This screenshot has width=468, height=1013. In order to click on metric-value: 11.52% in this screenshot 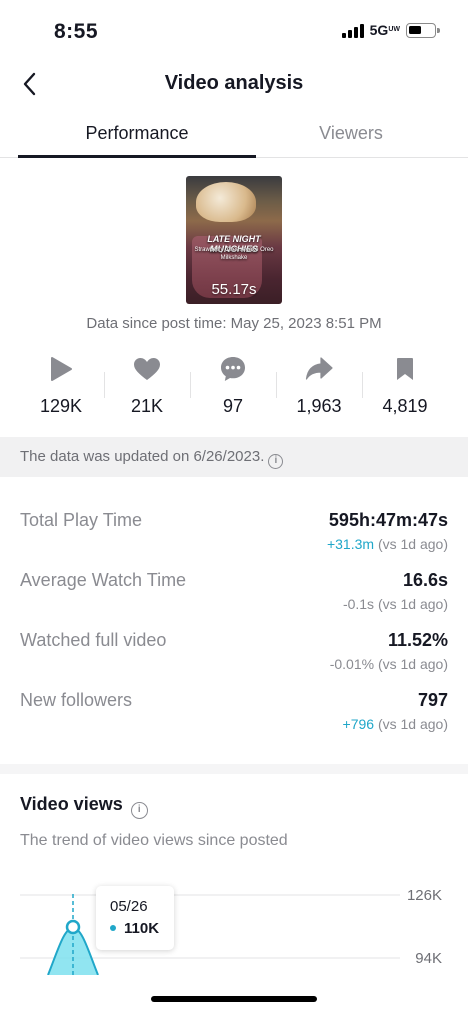, I will do `click(417, 640)`.